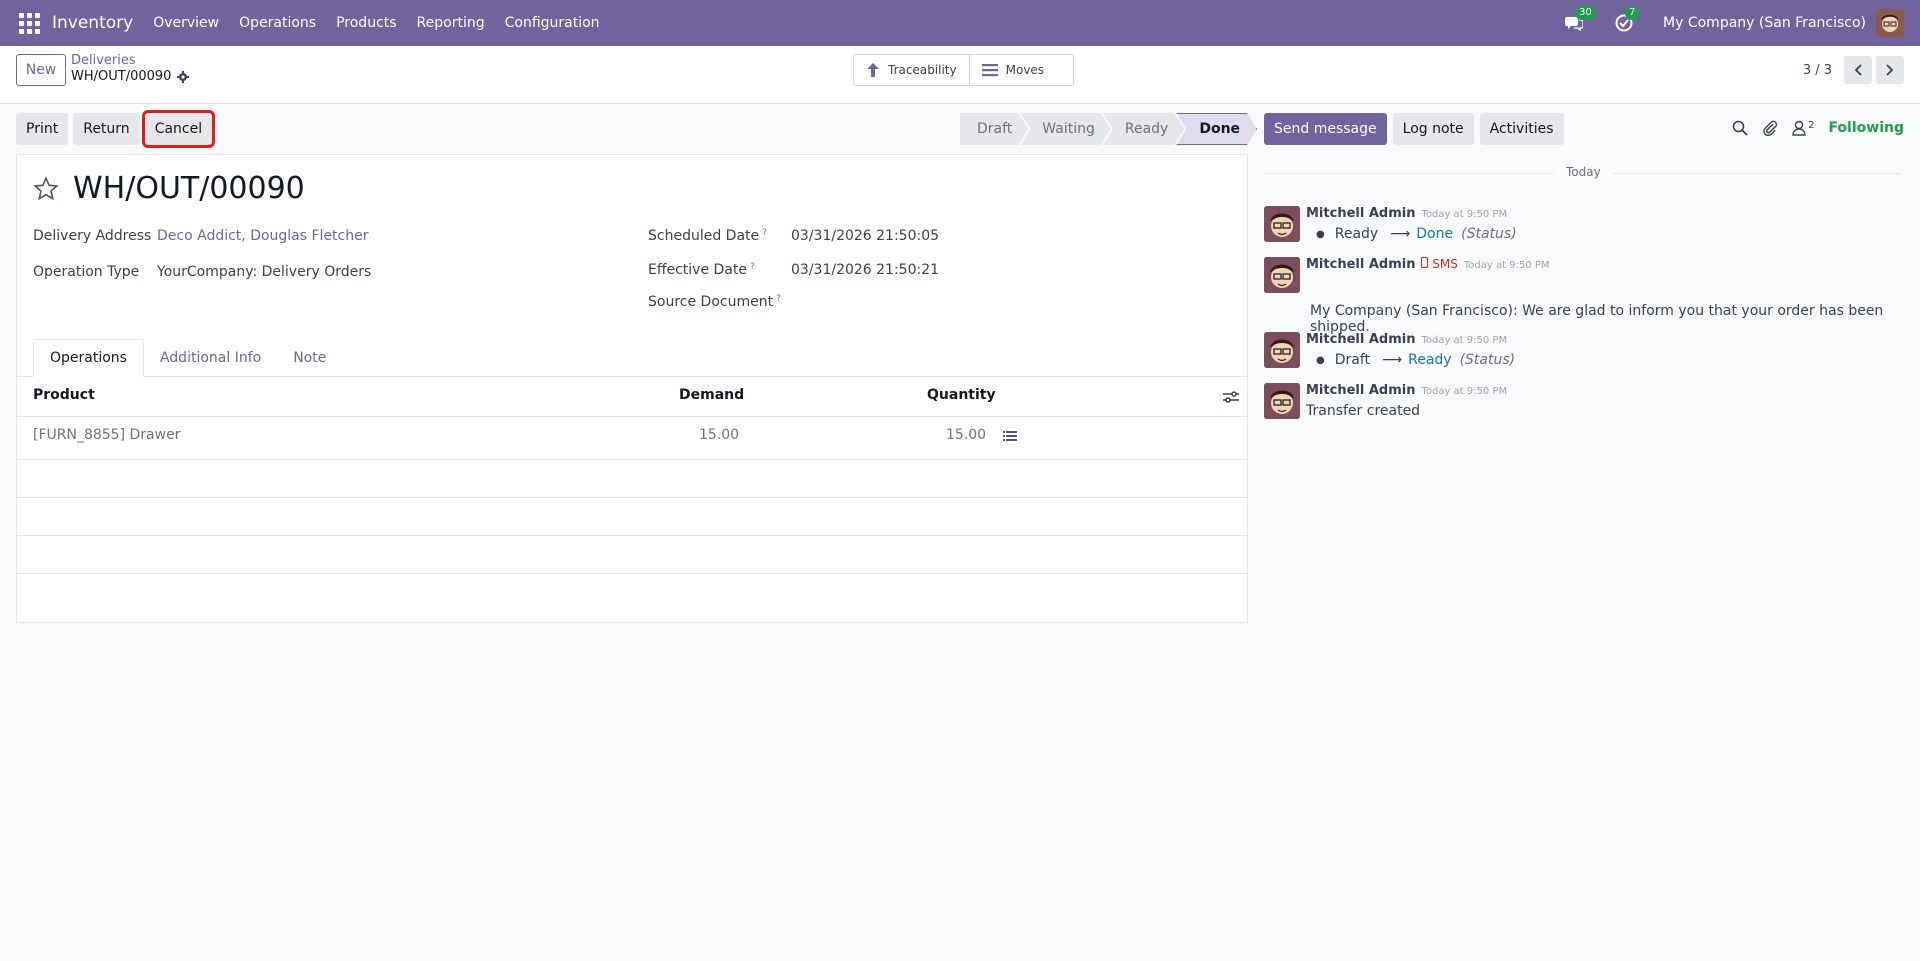 Image resolution: width=1920 pixels, height=961 pixels. Describe the element at coordinates (961, 395) in the screenshot. I see `column-quantity: Quantity` at that location.